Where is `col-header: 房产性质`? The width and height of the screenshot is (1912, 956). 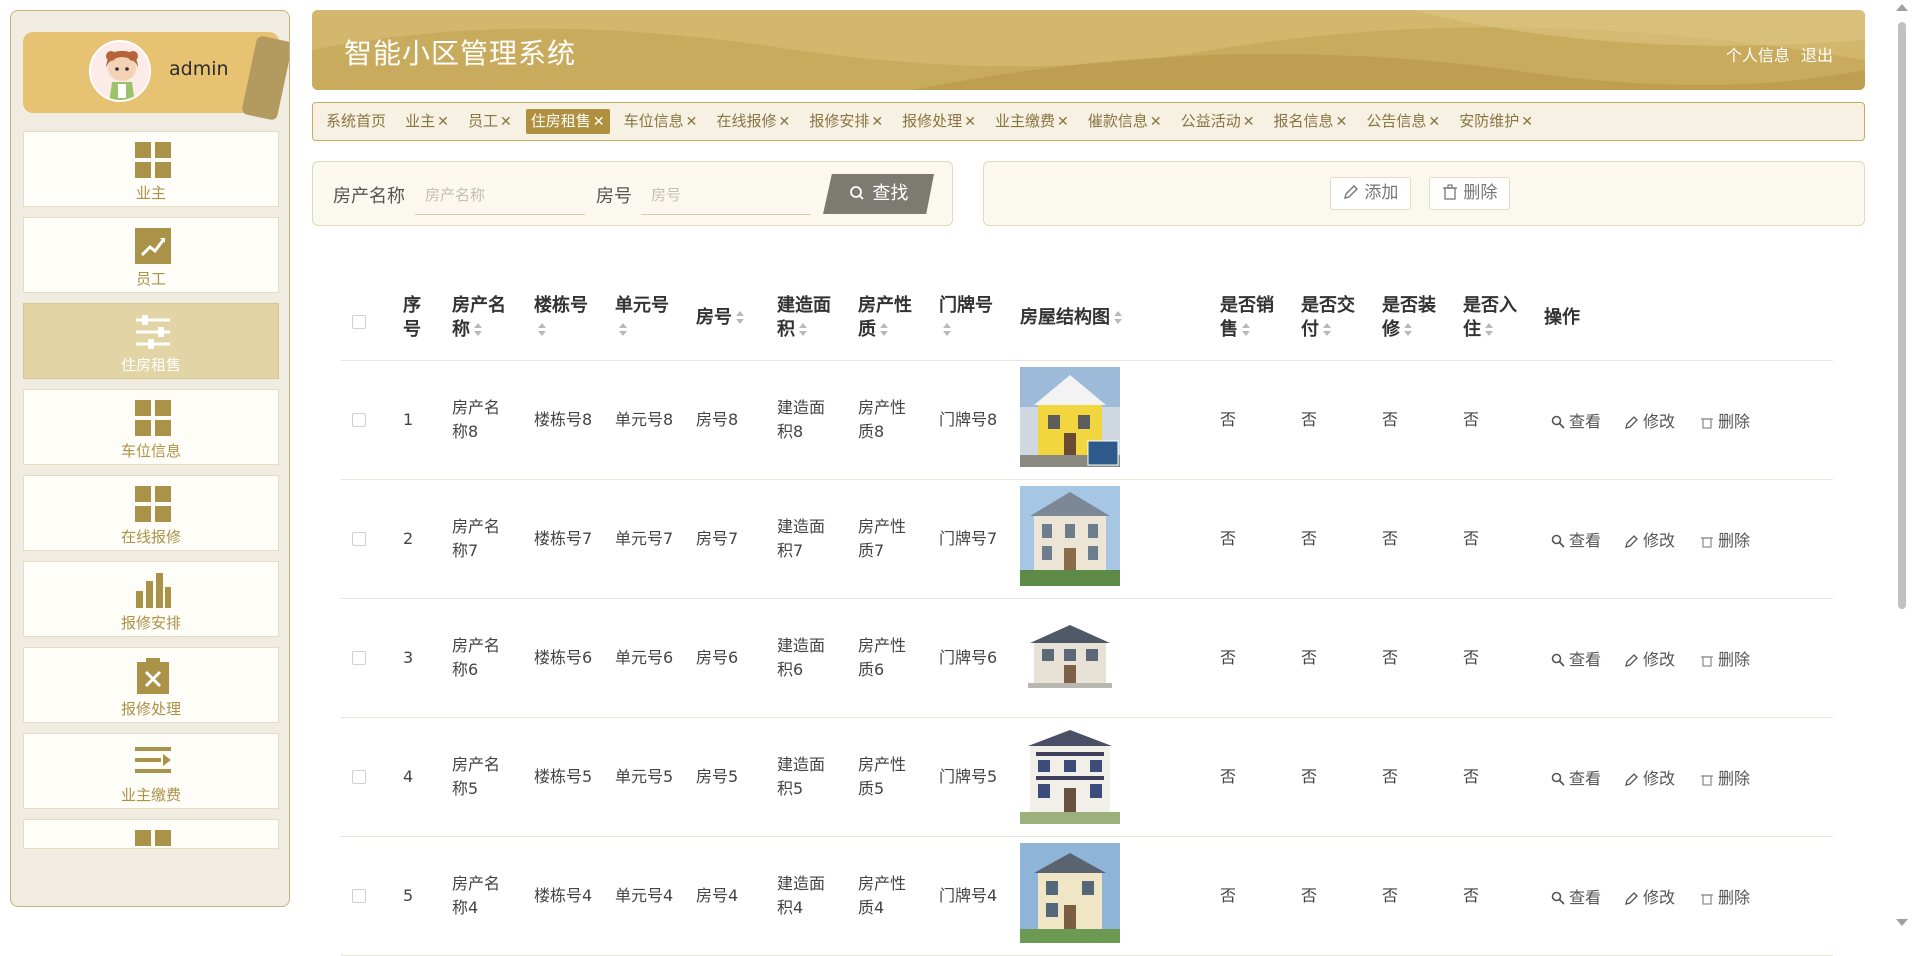
col-header: 房产性质 is located at coordinates (888, 318).